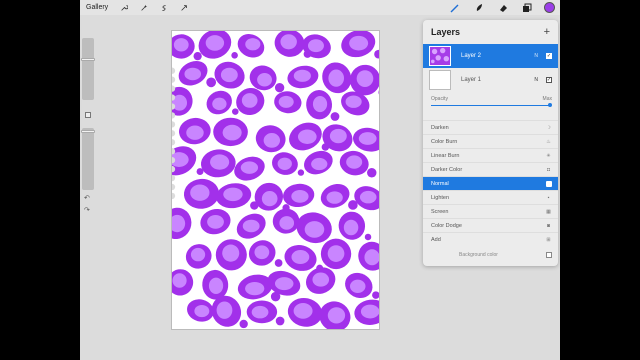 This screenshot has width=640, height=360. What do you see at coordinates (548, 211) in the screenshot?
I see `screen-icon: ▦` at bounding box center [548, 211].